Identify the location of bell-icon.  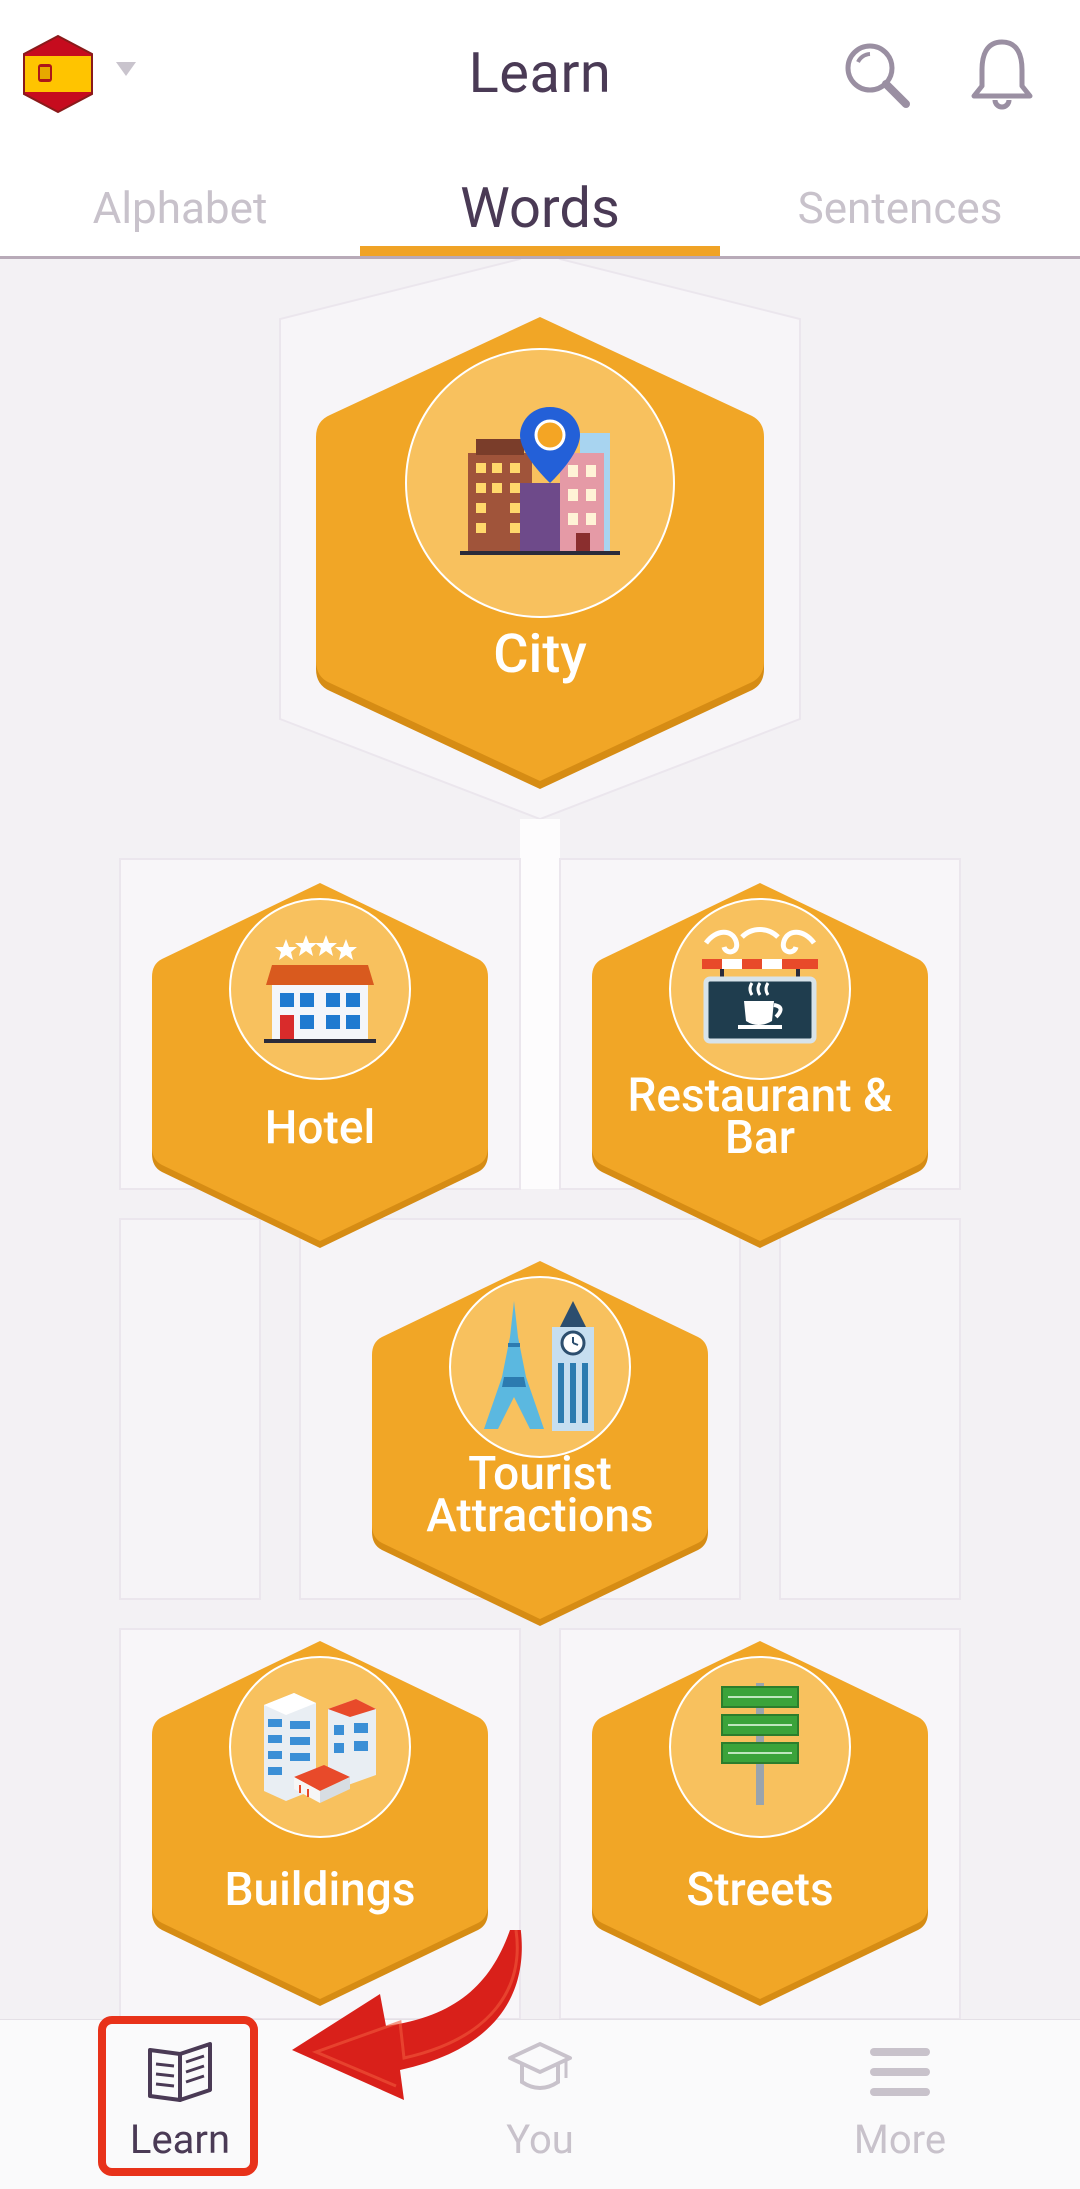
(1002, 74).